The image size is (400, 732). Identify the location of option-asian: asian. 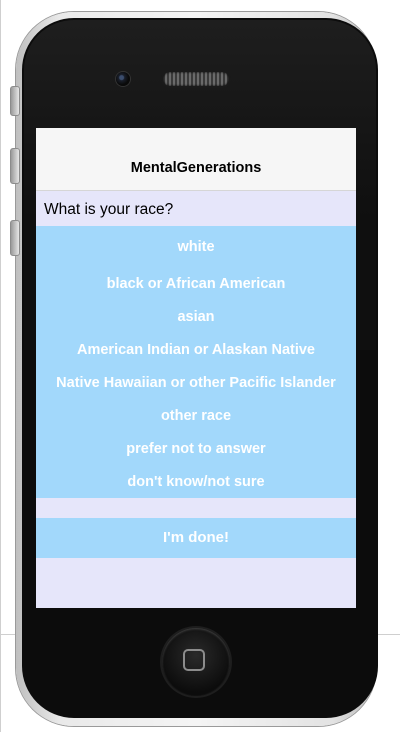
(196, 317).